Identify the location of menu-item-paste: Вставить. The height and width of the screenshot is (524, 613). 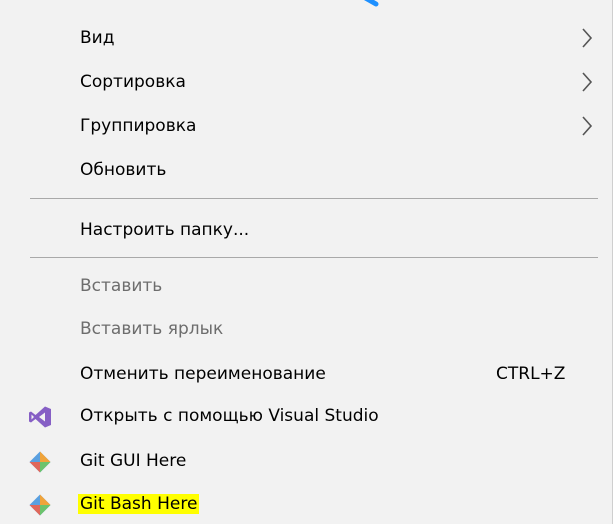
(305, 286).